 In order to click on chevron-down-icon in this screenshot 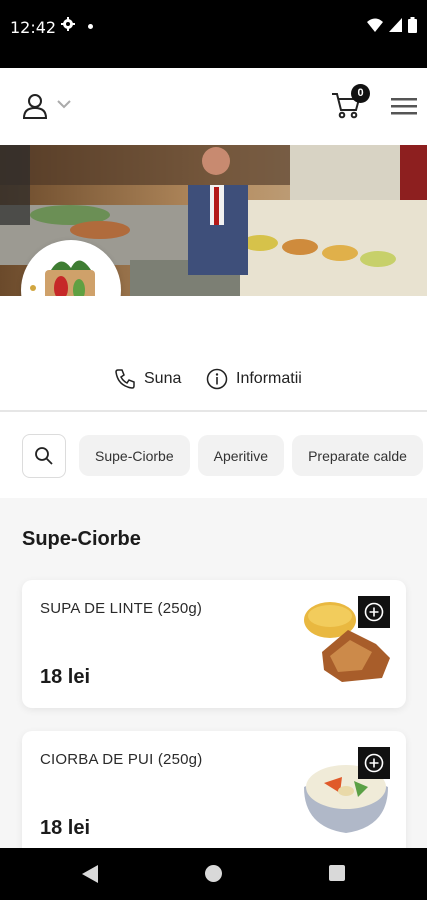, I will do `click(64, 104)`.